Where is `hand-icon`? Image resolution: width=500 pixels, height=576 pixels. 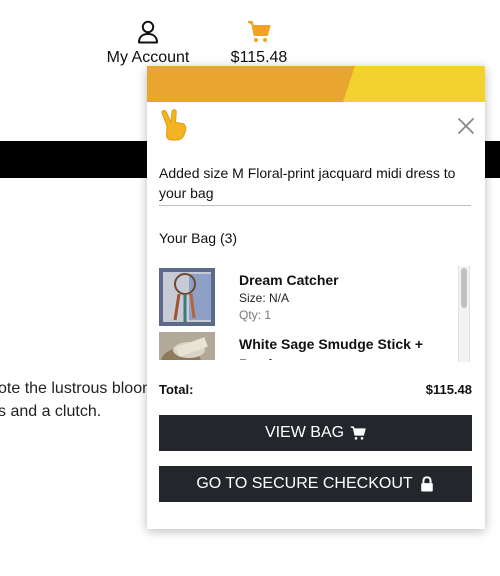
hand-icon is located at coordinates (174, 125).